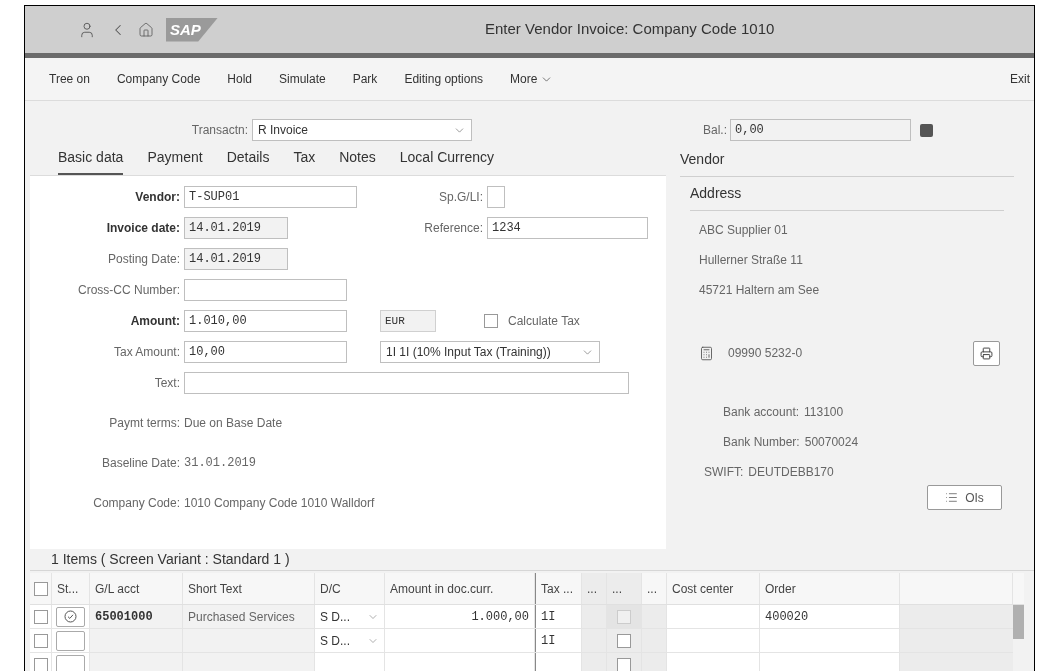 The width and height of the screenshot is (1040, 671). I want to click on table-title: 1 Items ( Screen Variant : Standard 1 ), so click(170, 559).